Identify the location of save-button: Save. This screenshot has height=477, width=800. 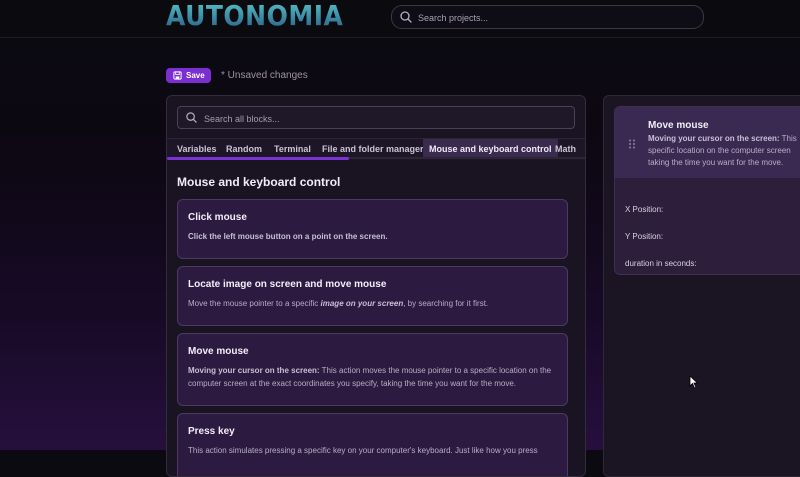
(188, 75).